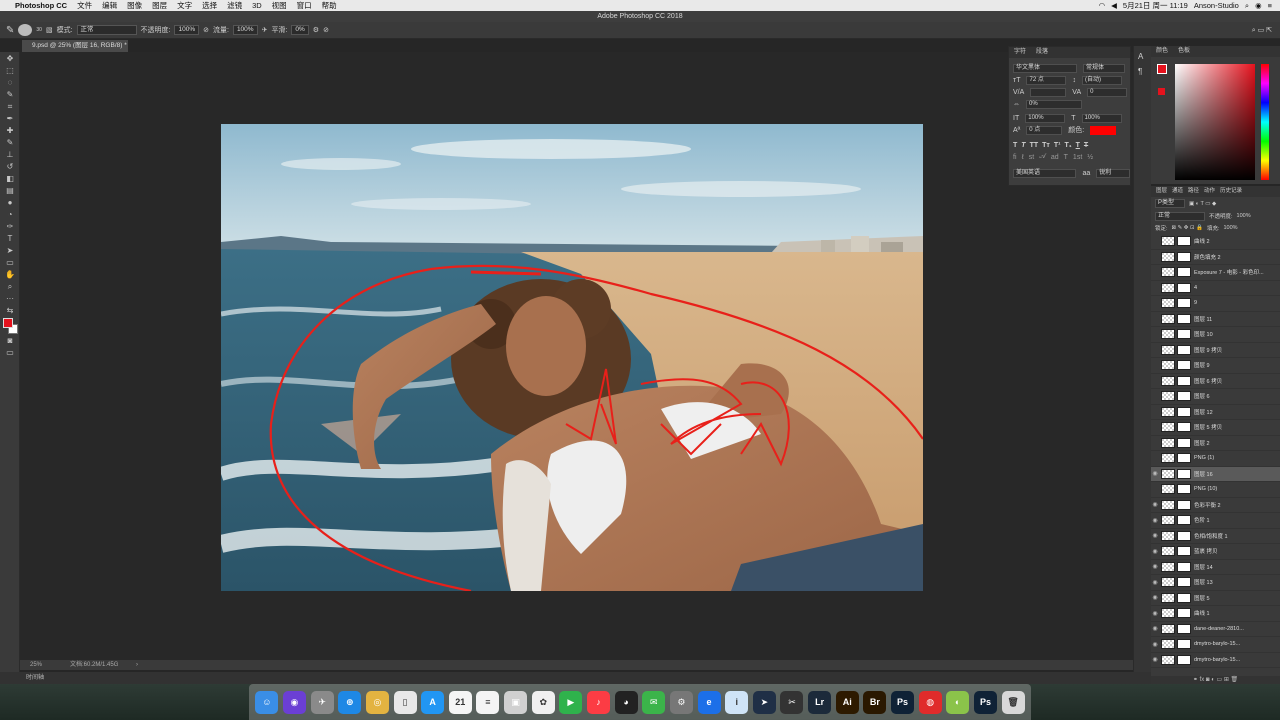 The width and height of the screenshot is (1280, 720). What do you see at coordinates (1113, 173) in the screenshot?
I see `antialias-select: 锐利` at bounding box center [1113, 173].